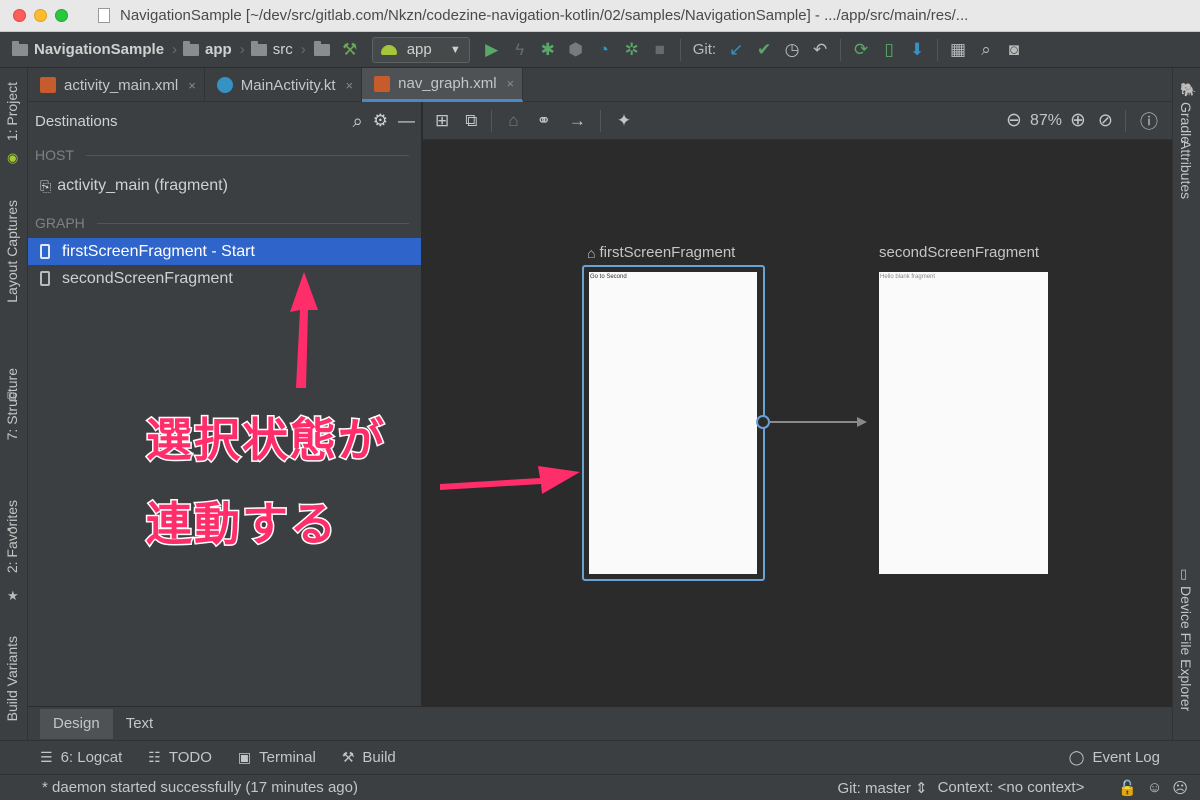  I want to click on warning-icon: ⓘ, so click(1149, 121).